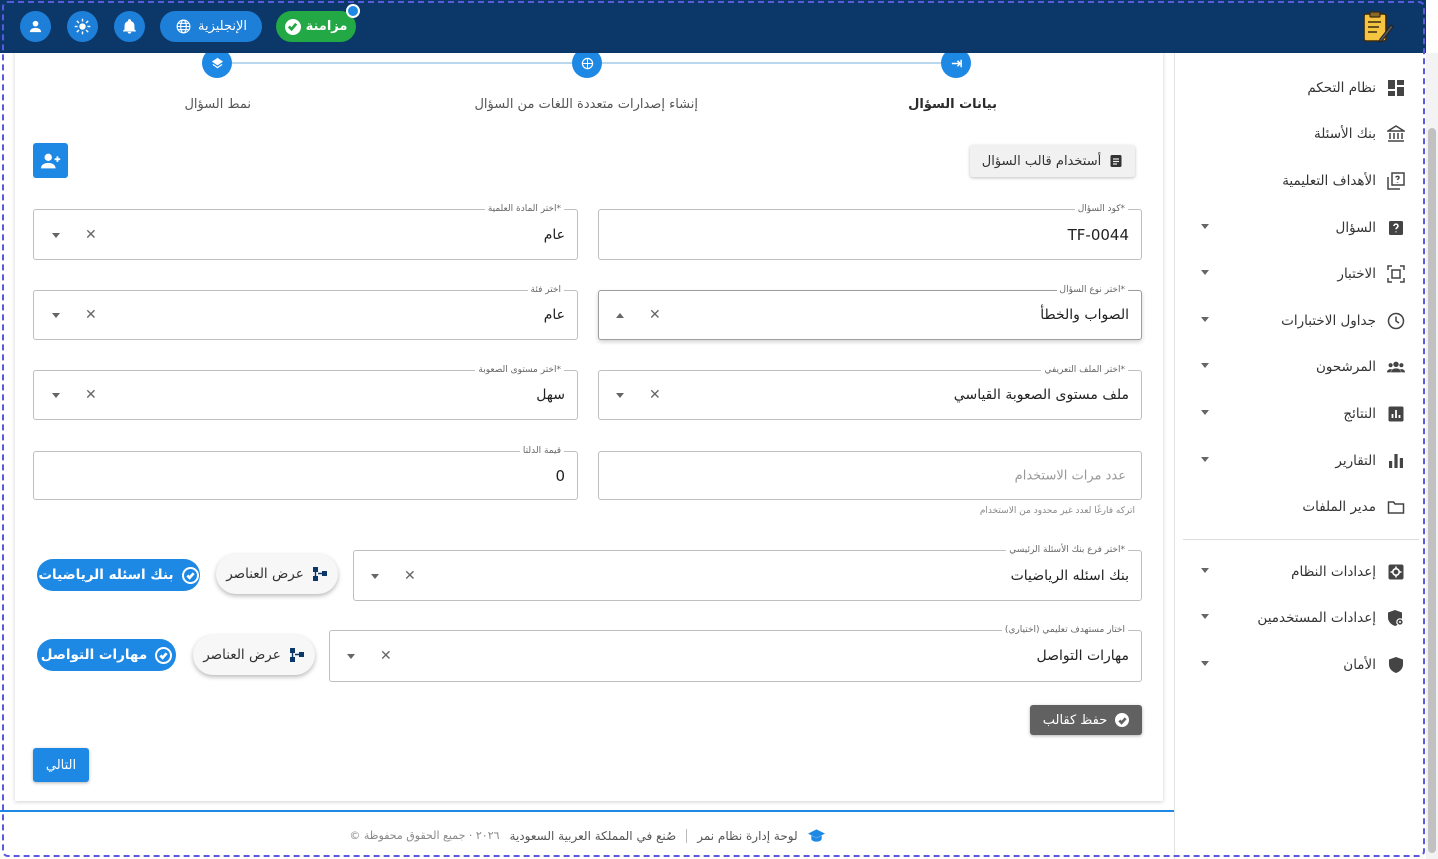 The width and height of the screenshot is (1438, 859). I want to click on usage-count-placeholder: عدد مرات الاستخدام, so click(1070, 475).